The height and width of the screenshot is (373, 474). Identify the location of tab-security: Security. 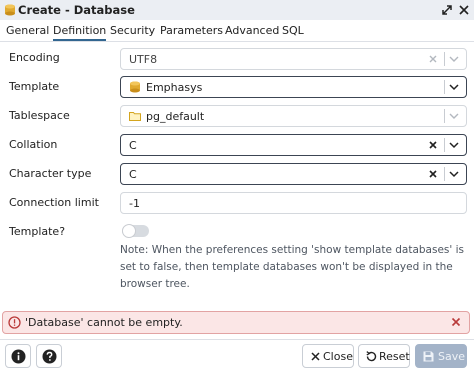
(132, 30).